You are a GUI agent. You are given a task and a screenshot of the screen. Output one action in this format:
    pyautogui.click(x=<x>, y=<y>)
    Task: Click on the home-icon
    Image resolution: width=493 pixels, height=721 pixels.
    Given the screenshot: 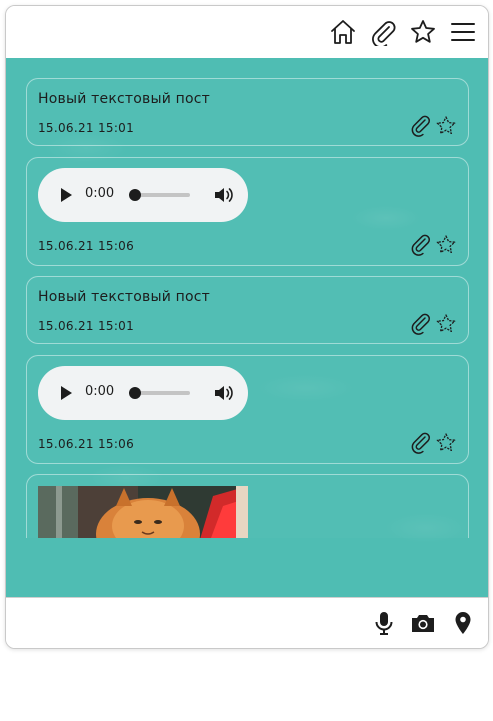 What is the action you would take?
    pyautogui.click(x=343, y=32)
    